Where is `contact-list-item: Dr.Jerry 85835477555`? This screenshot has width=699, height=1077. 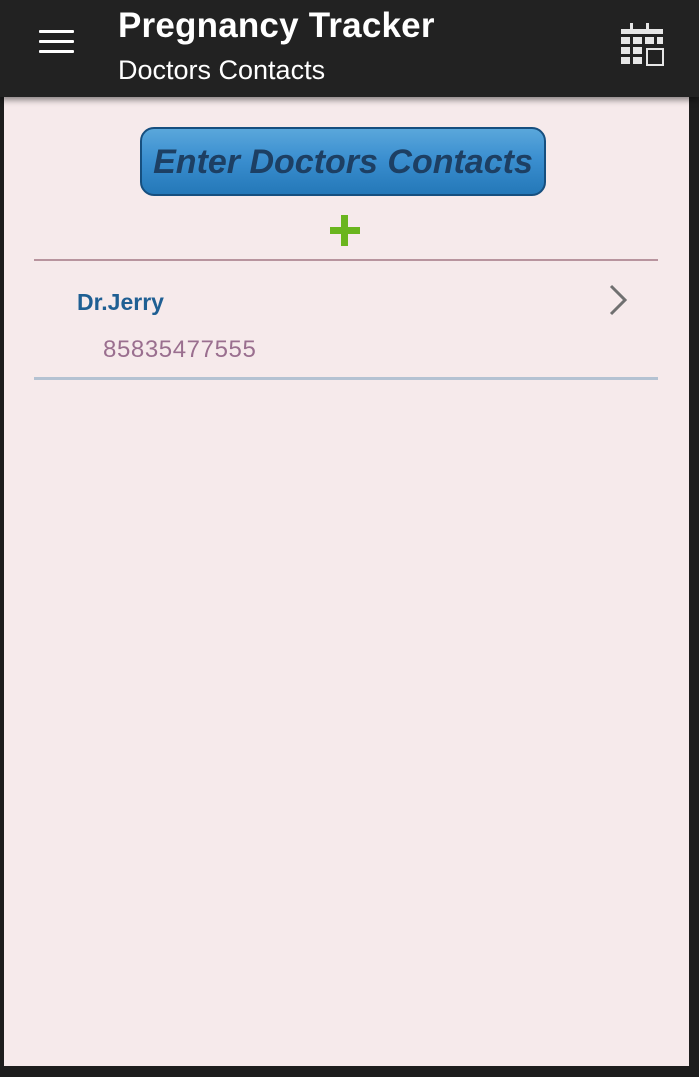
contact-list-item: Dr.Jerry 85835477555 is located at coordinates (346, 319).